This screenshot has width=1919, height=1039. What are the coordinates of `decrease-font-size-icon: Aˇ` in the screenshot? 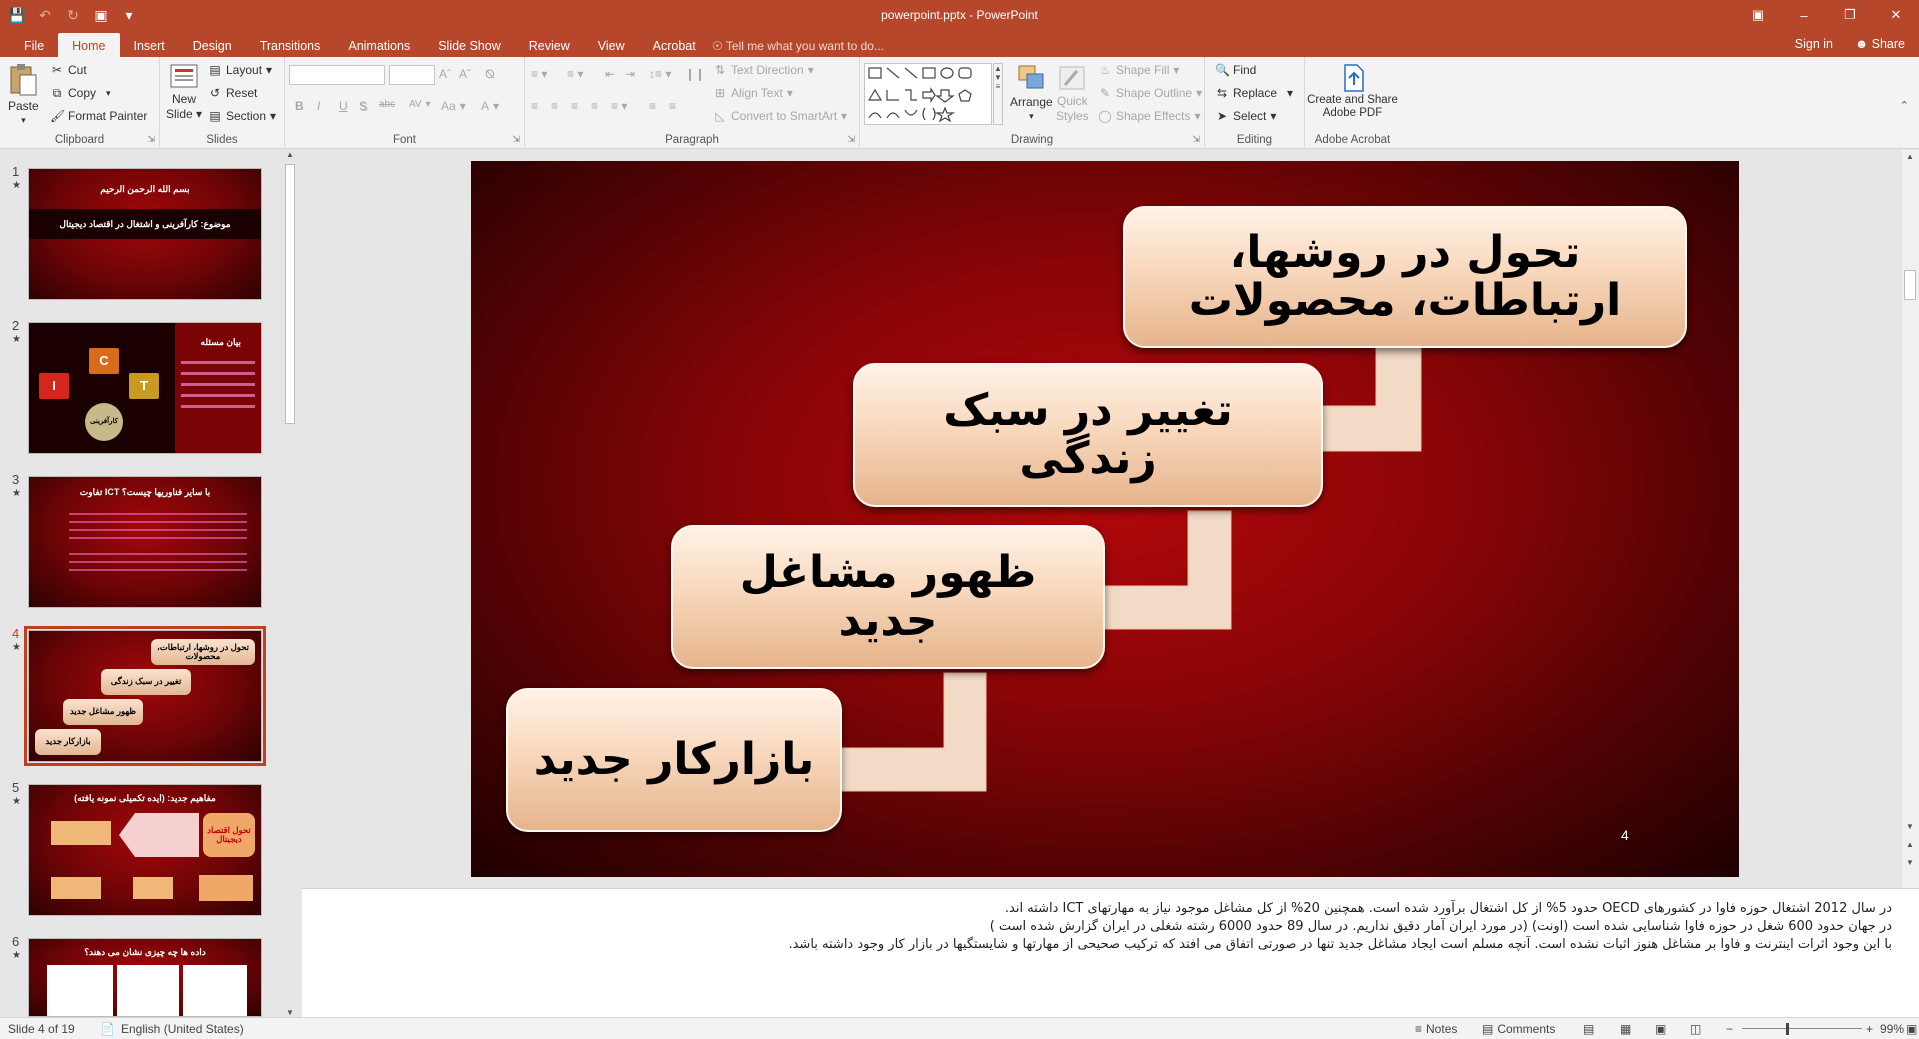 It's located at (465, 74).